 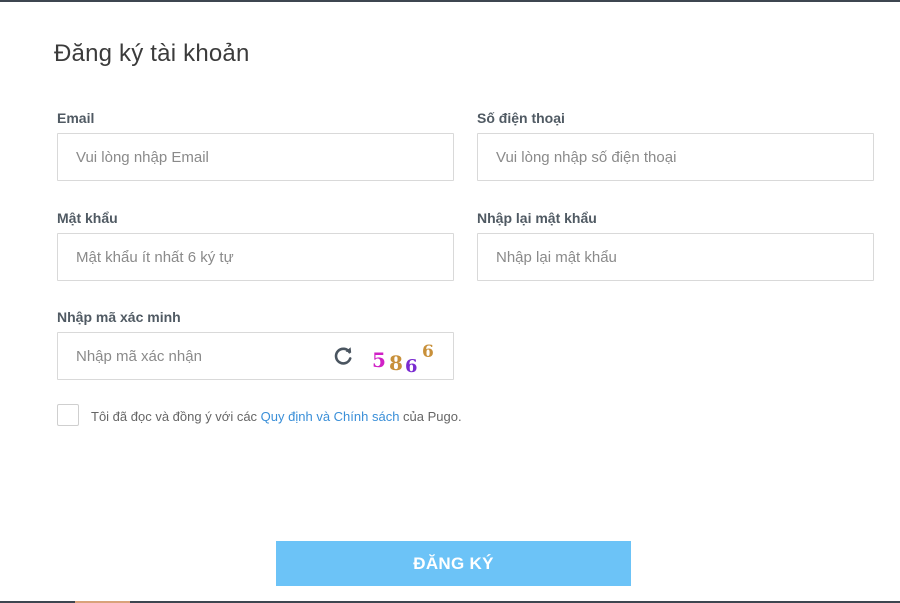 I want to click on captcha-image: 5 8 6 6, so click(x=406, y=359).